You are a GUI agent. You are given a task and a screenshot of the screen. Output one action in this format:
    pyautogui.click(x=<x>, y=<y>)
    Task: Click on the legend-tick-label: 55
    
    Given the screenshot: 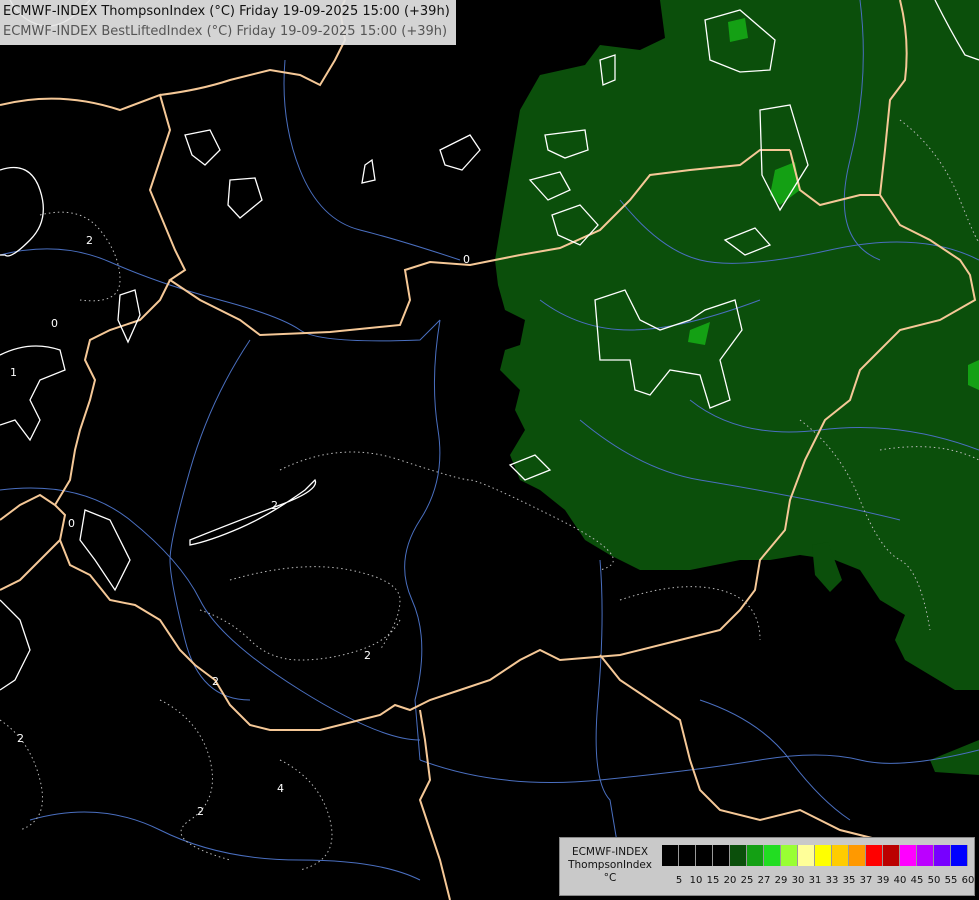 What is the action you would take?
    pyautogui.click(x=951, y=880)
    